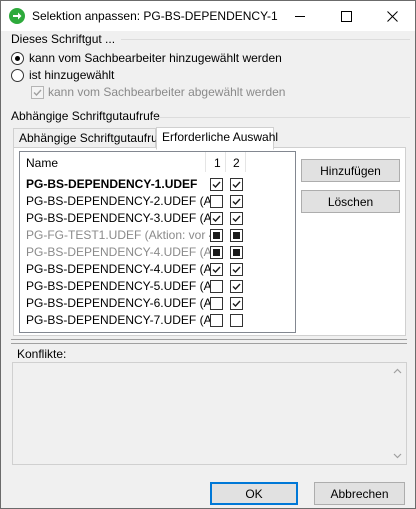 The image size is (416, 509). What do you see at coordinates (167, 92) in the screenshot?
I see `deselectable-by-clerk-label: kann vom Sachbearbeiter abgewählt werden` at bounding box center [167, 92].